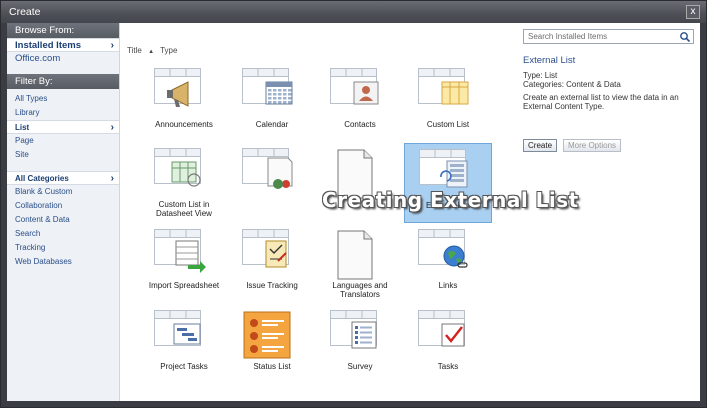 The width and height of the screenshot is (707, 408). I want to click on category-blank-custom-label: Blank & Custom, so click(44, 191).